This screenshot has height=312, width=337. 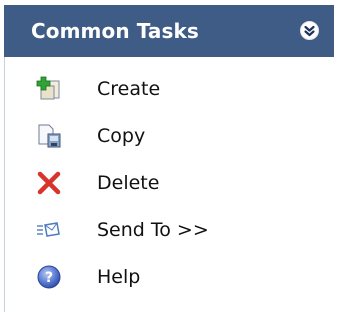 I want to click on double-chevron-up-icon, so click(x=309, y=31).